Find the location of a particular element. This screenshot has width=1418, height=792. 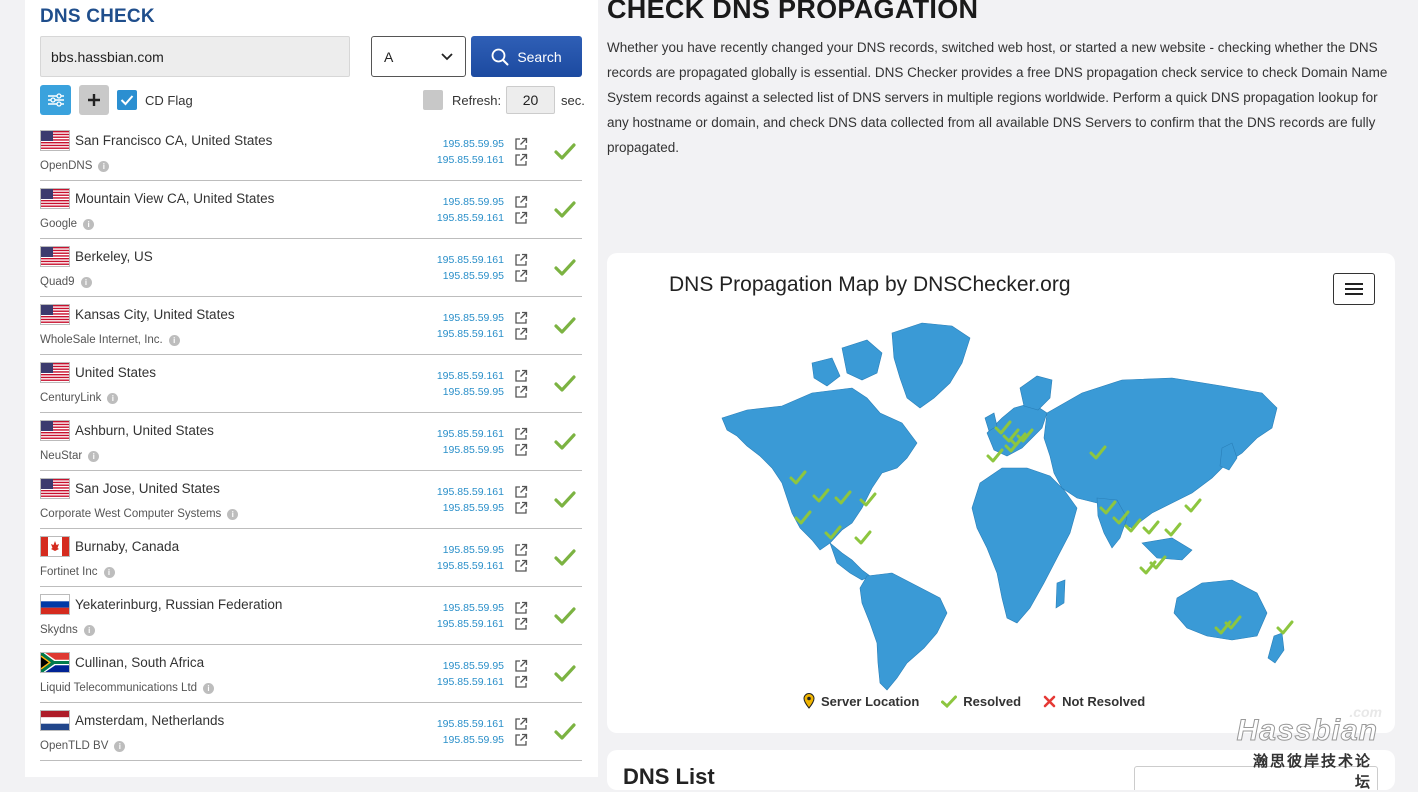

domain-input is located at coordinates (195, 56).